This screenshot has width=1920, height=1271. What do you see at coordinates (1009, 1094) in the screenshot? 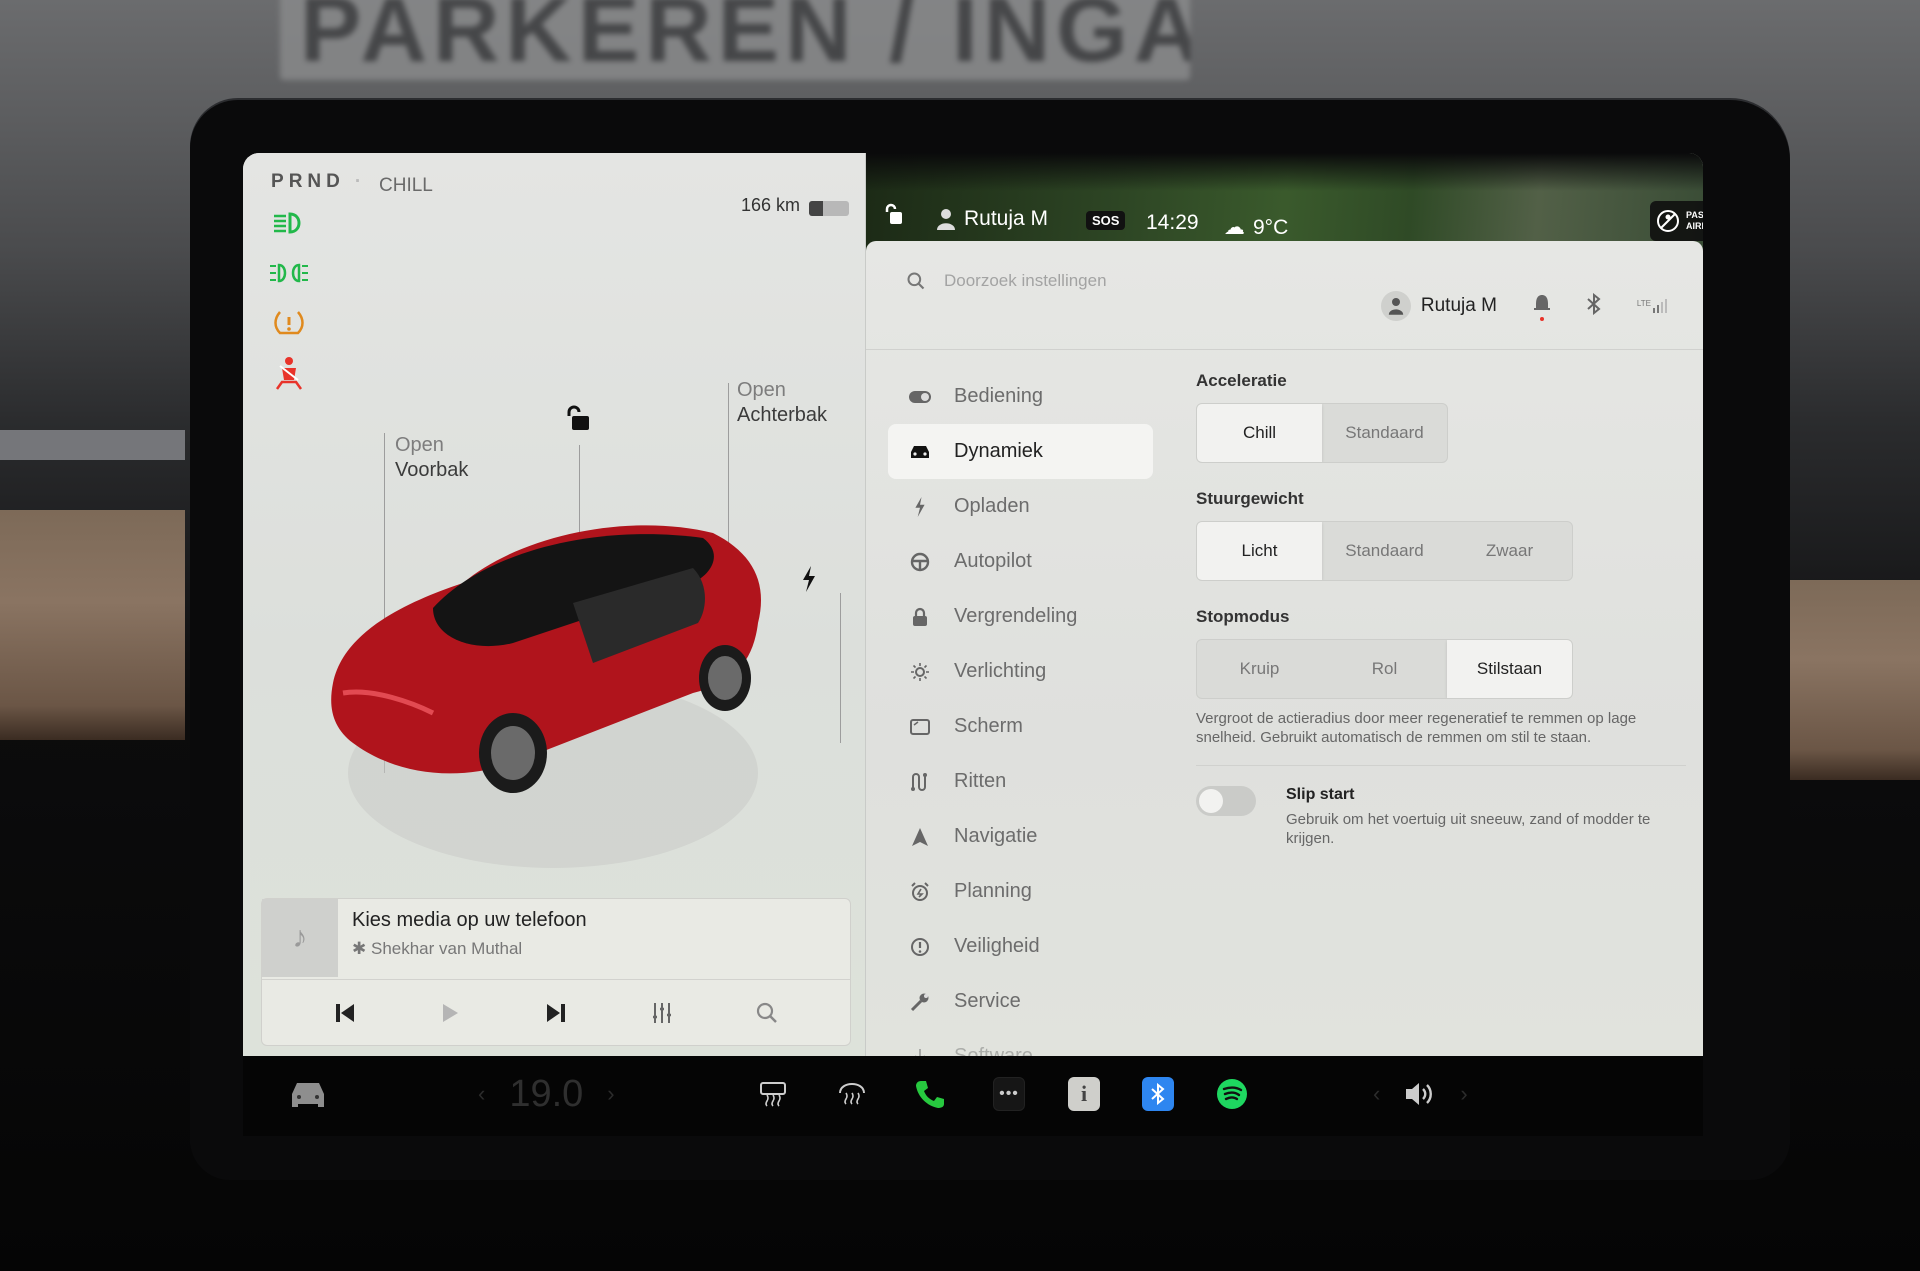
I see `more-apps-button: •••` at bounding box center [1009, 1094].